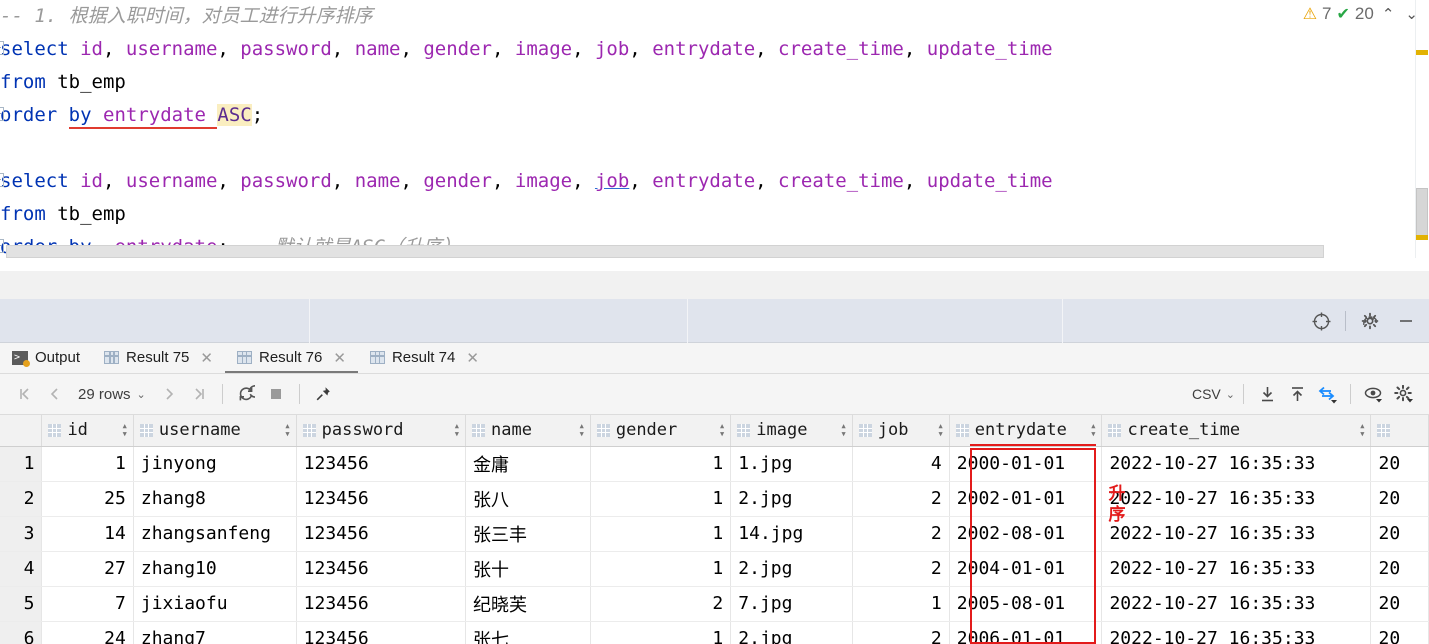 The width and height of the screenshot is (1429, 644). What do you see at coordinates (215, 464) in the screenshot?
I see `cell-username: jinyong` at bounding box center [215, 464].